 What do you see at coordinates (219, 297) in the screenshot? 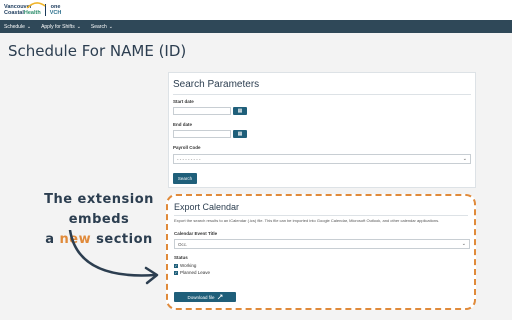
I see `download-icon` at bounding box center [219, 297].